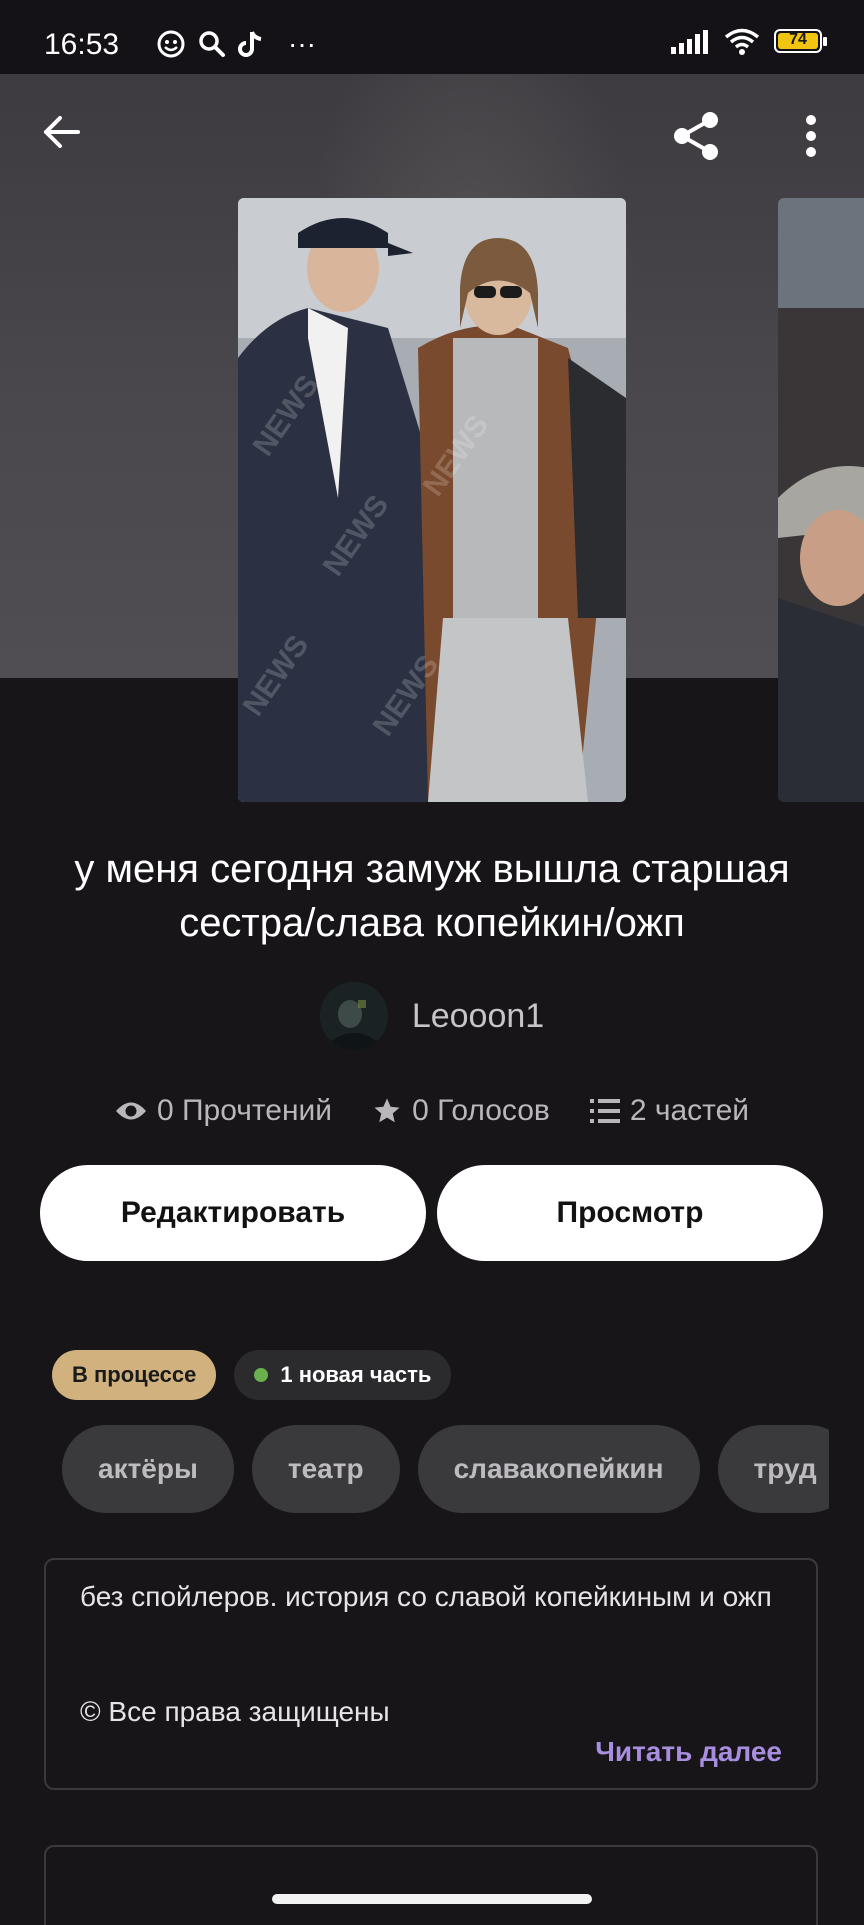 The width and height of the screenshot is (864, 1925). I want to click on battery-icon: 74, so click(801, 42).